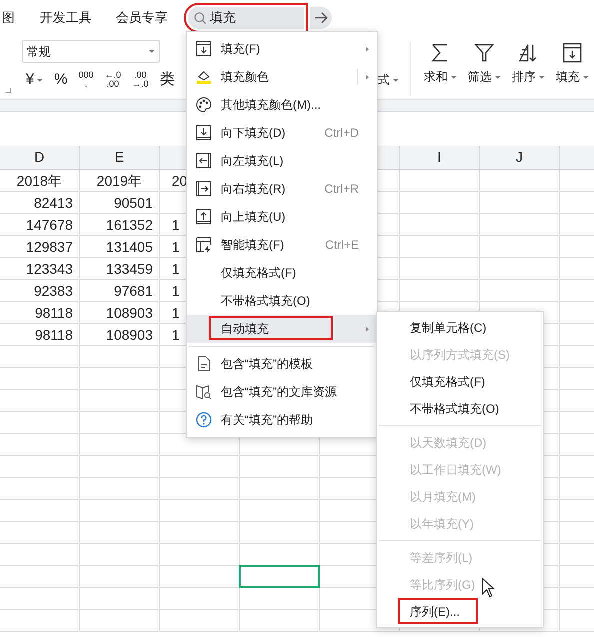 This screenshot has height=637, width=594. I want to click on shortcut-text: Ctrl+R, so click(341, 189).